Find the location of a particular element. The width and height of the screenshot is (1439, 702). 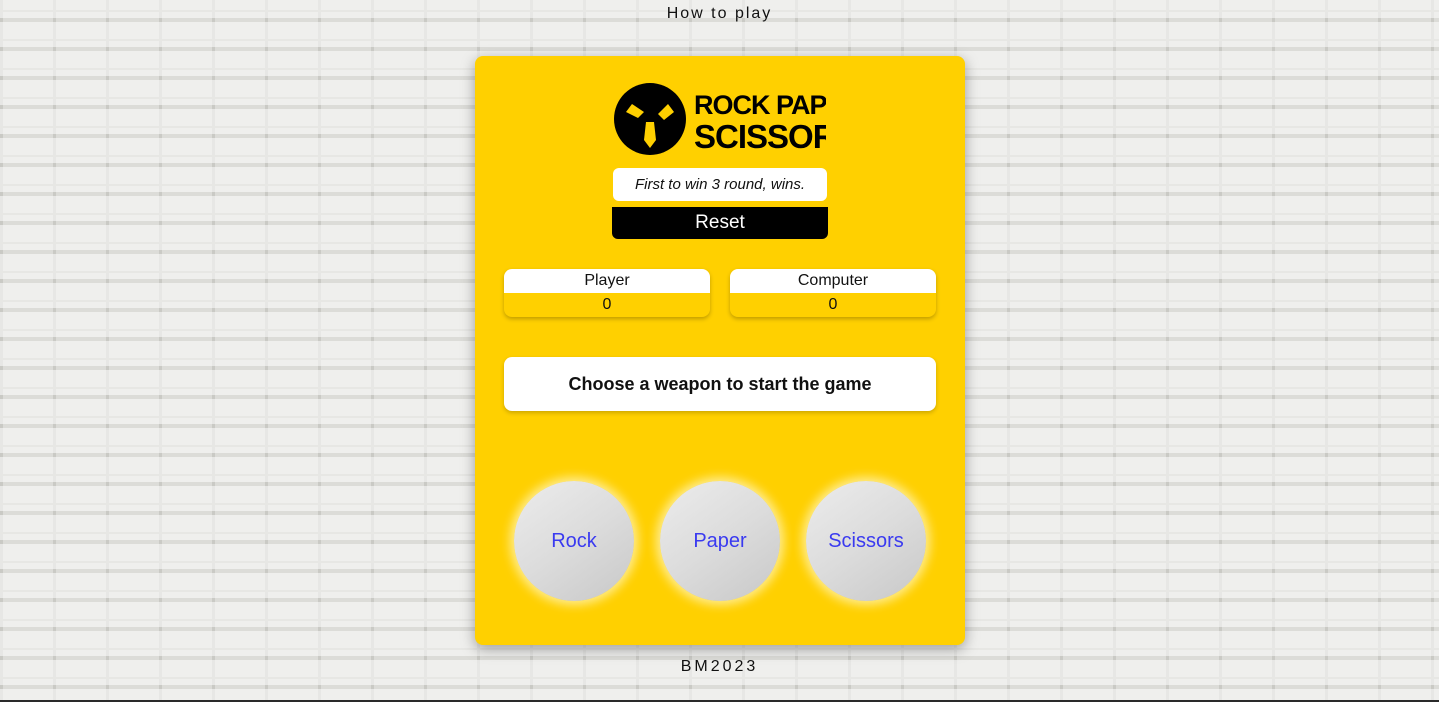

how-to-play-link: How to play is located at coordinates (719, 14).